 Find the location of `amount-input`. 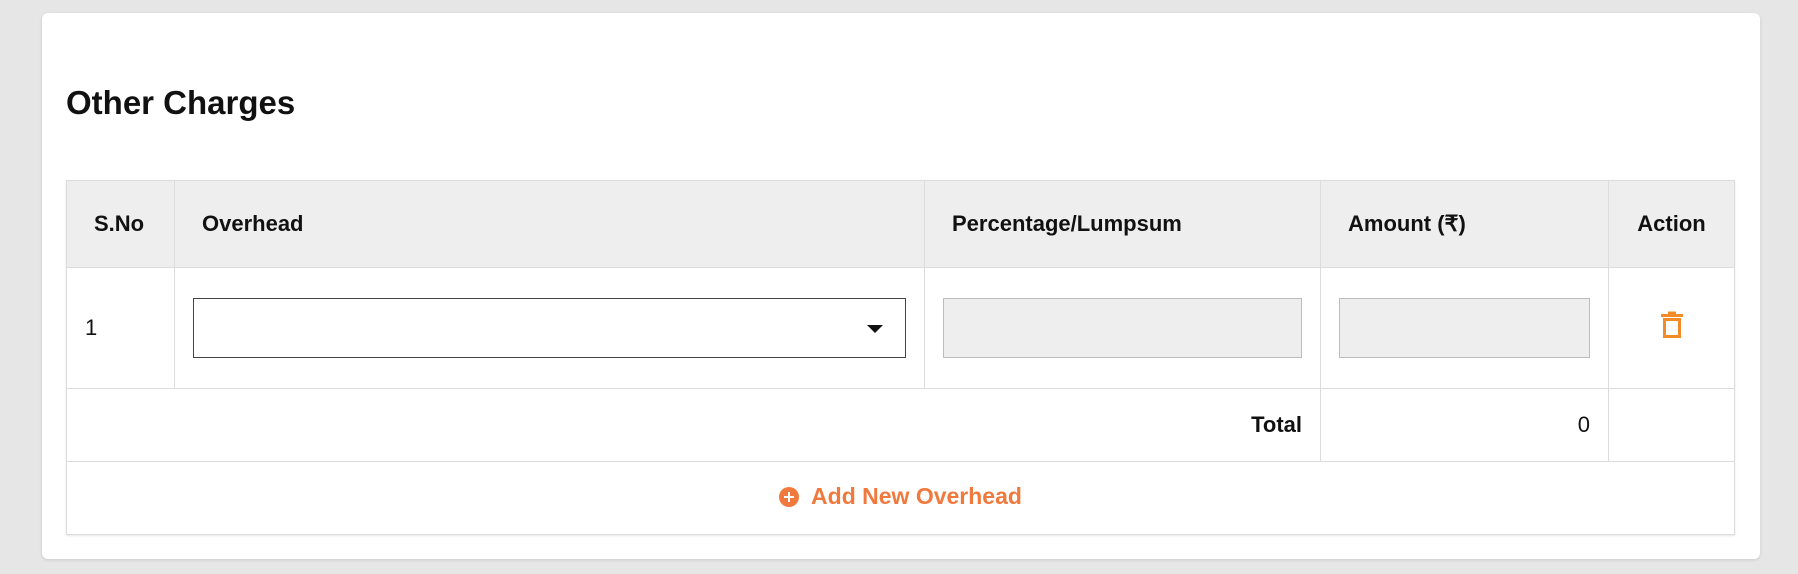

amount-input is located at coordinates (1464, 328).